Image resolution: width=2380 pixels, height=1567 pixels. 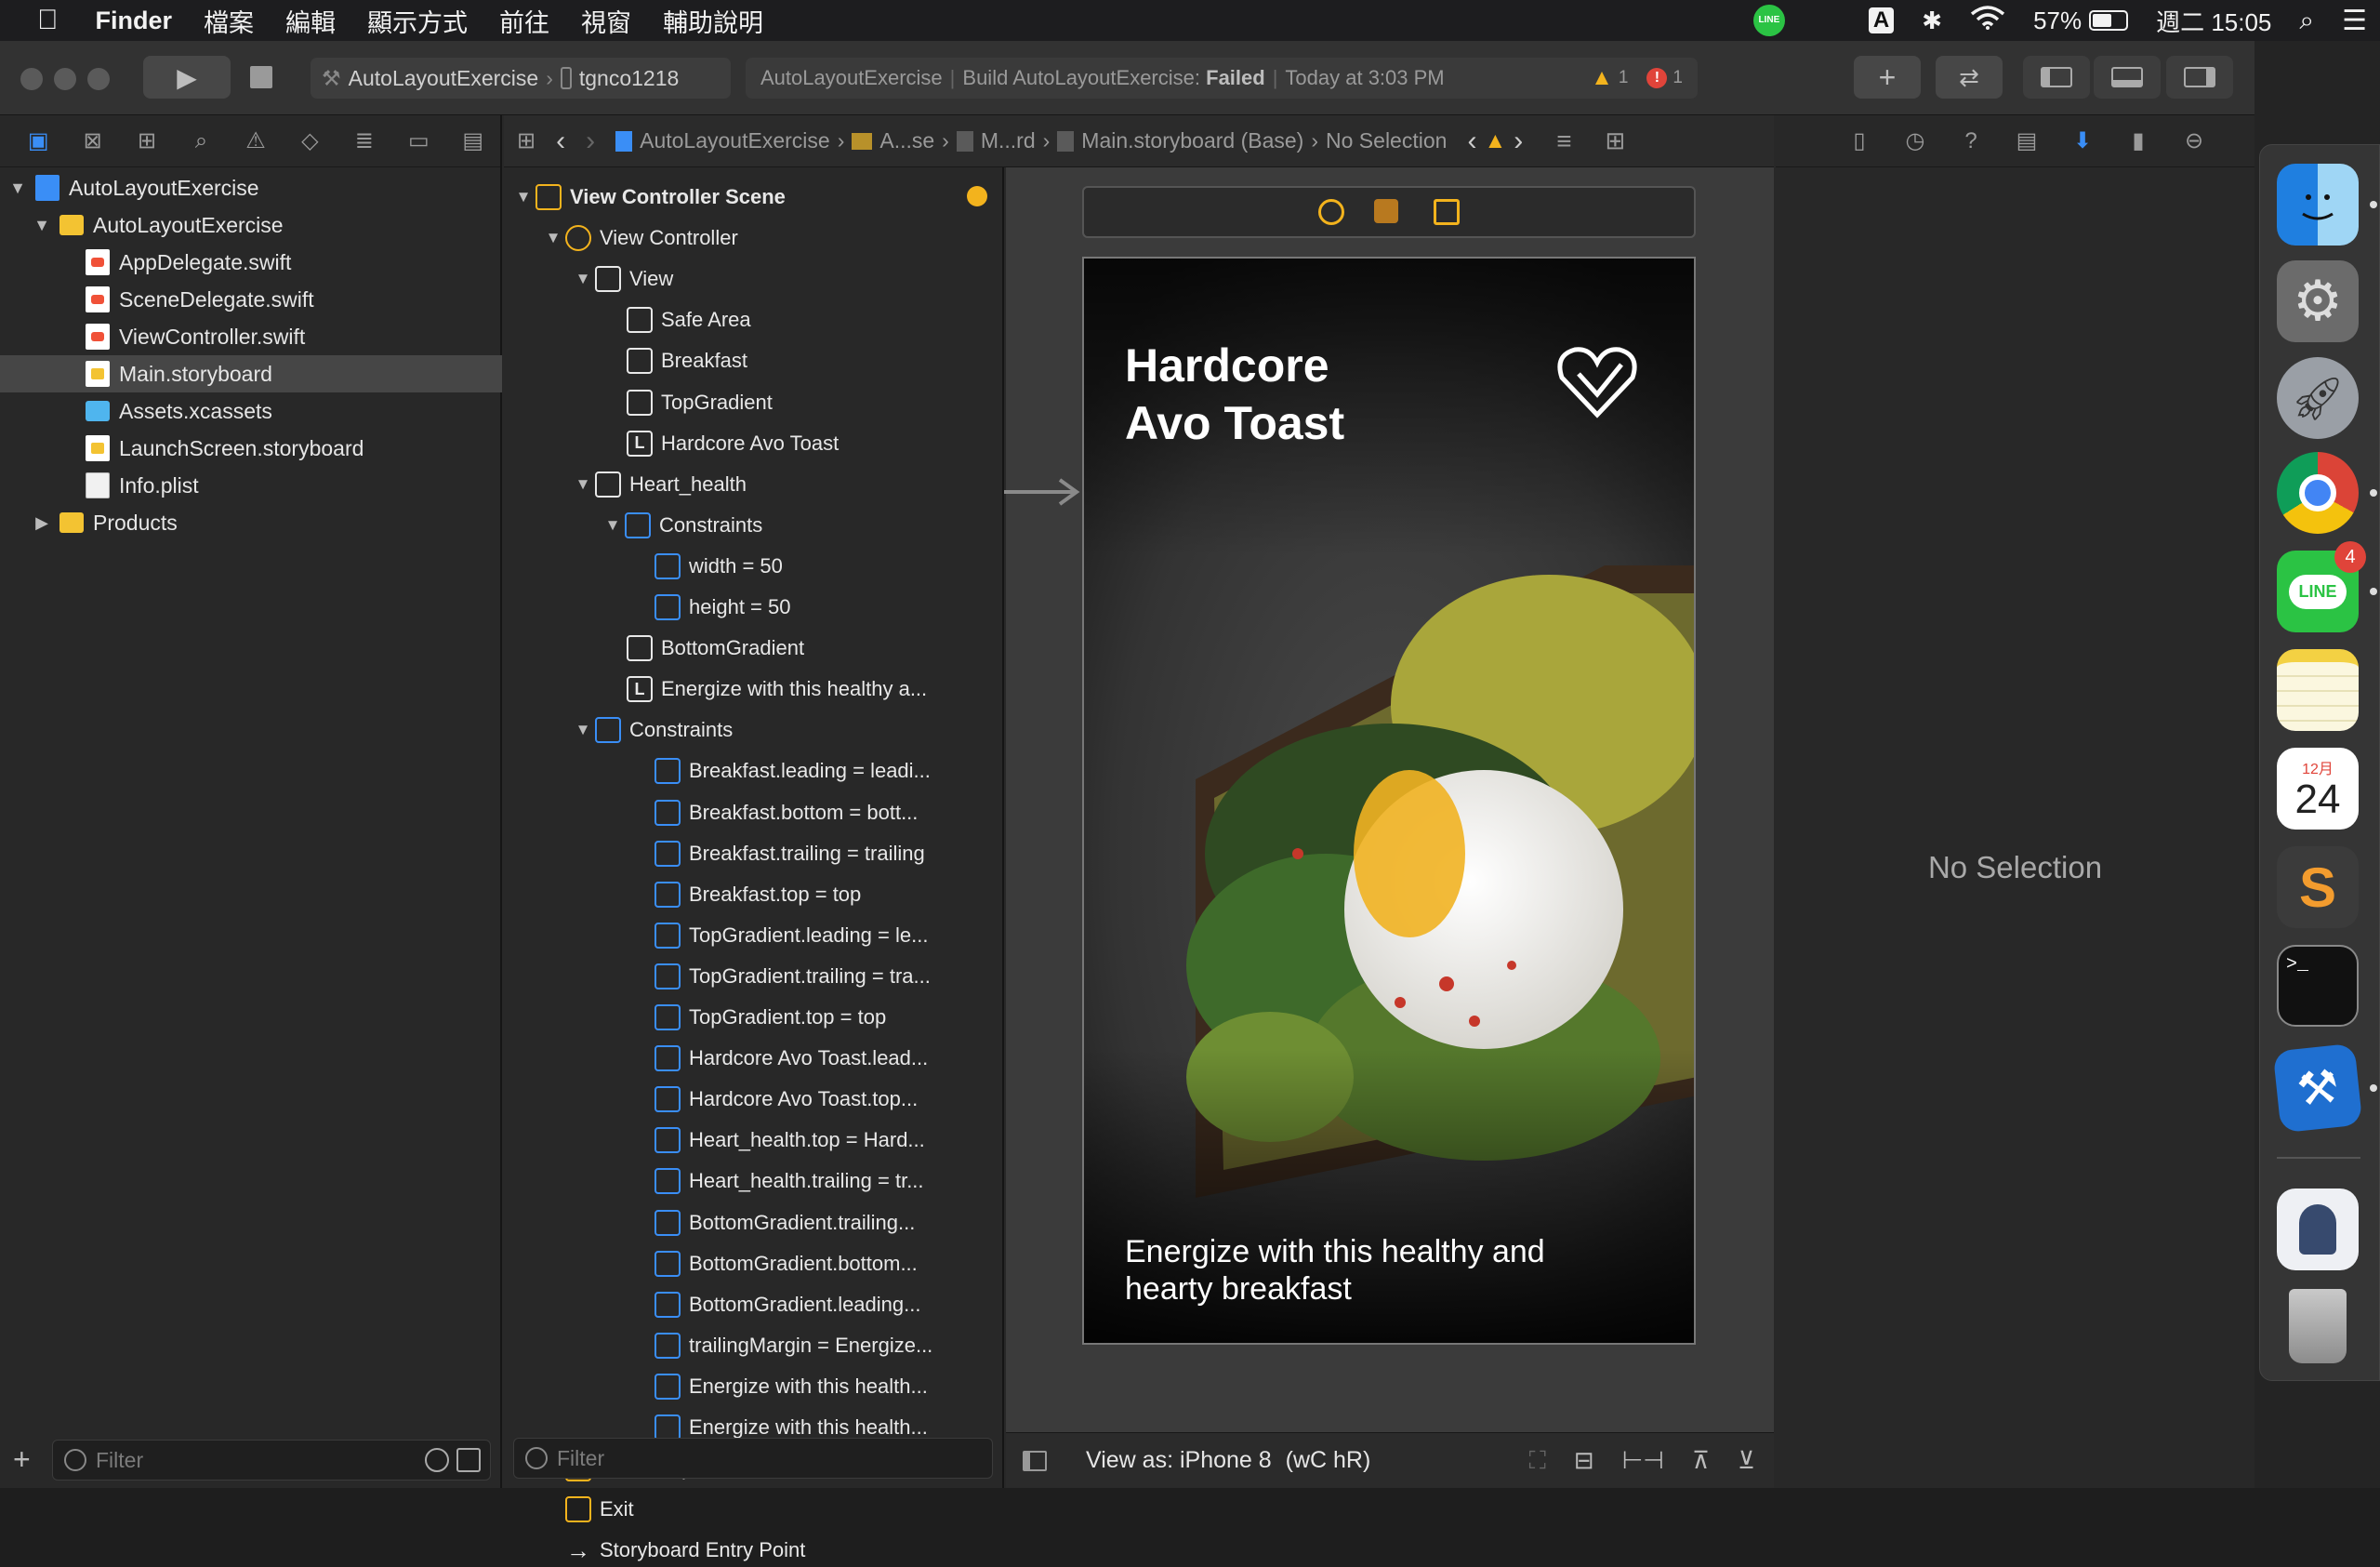 What do you see at coordinates (1701, 1460) in the screenshot?
I see `resolve-issues-icon: ⊼` at bounding box center [1701, 1460].